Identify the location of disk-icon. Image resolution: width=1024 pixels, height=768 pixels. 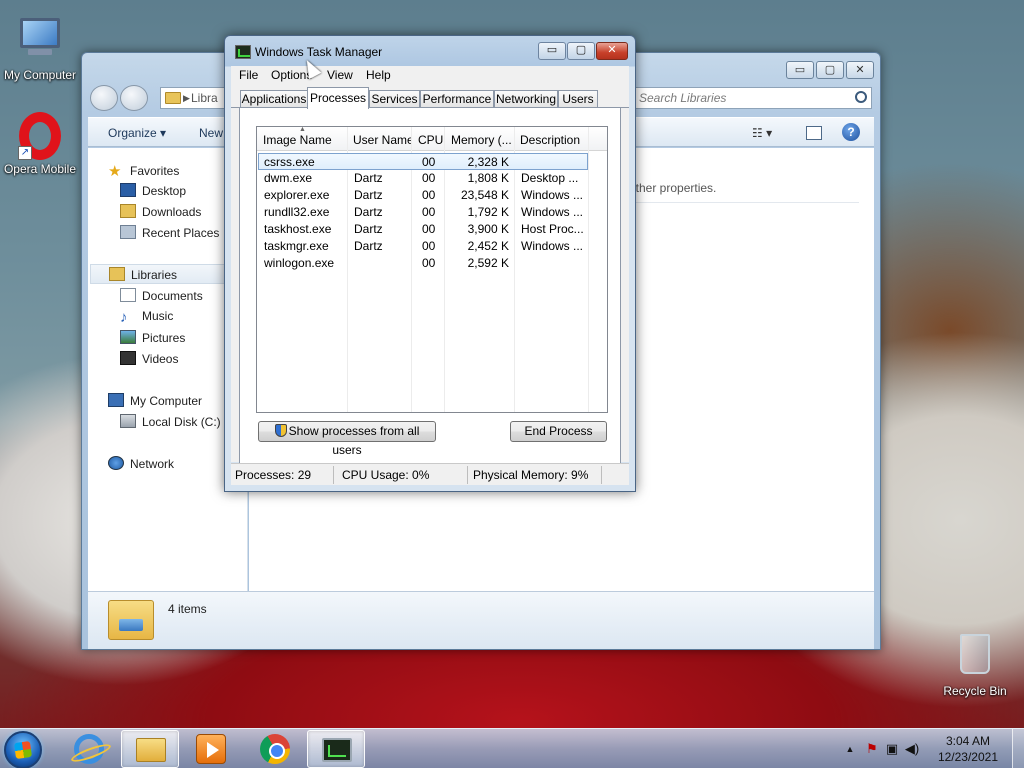
(128, 421).